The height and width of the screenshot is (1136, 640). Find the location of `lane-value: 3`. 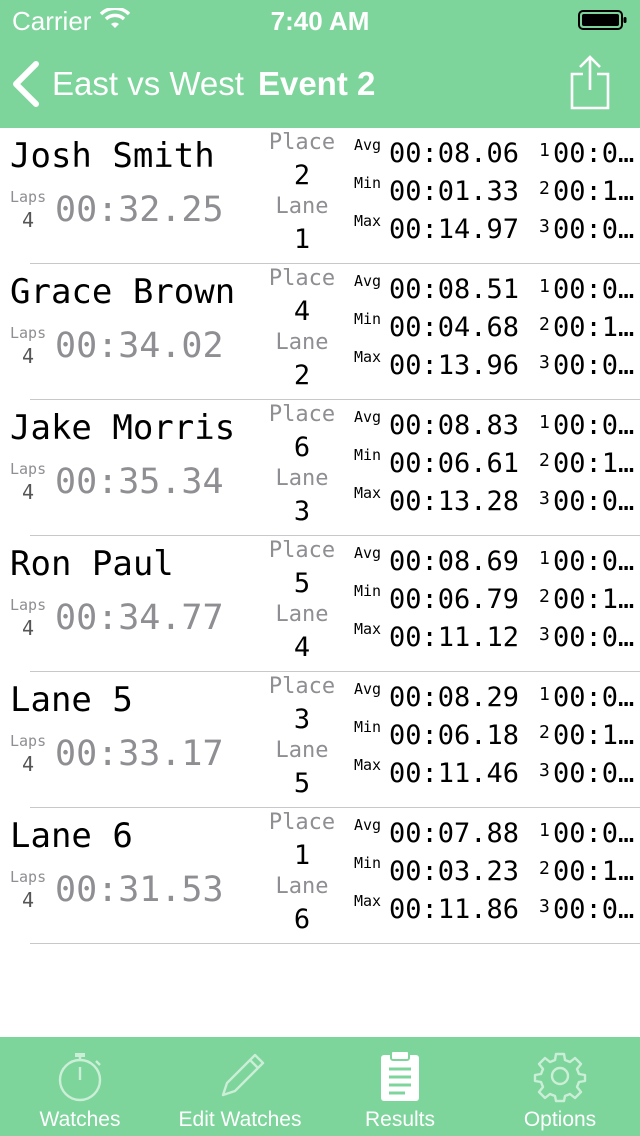

lane-value: 3 is located at coordinates (302, 511).